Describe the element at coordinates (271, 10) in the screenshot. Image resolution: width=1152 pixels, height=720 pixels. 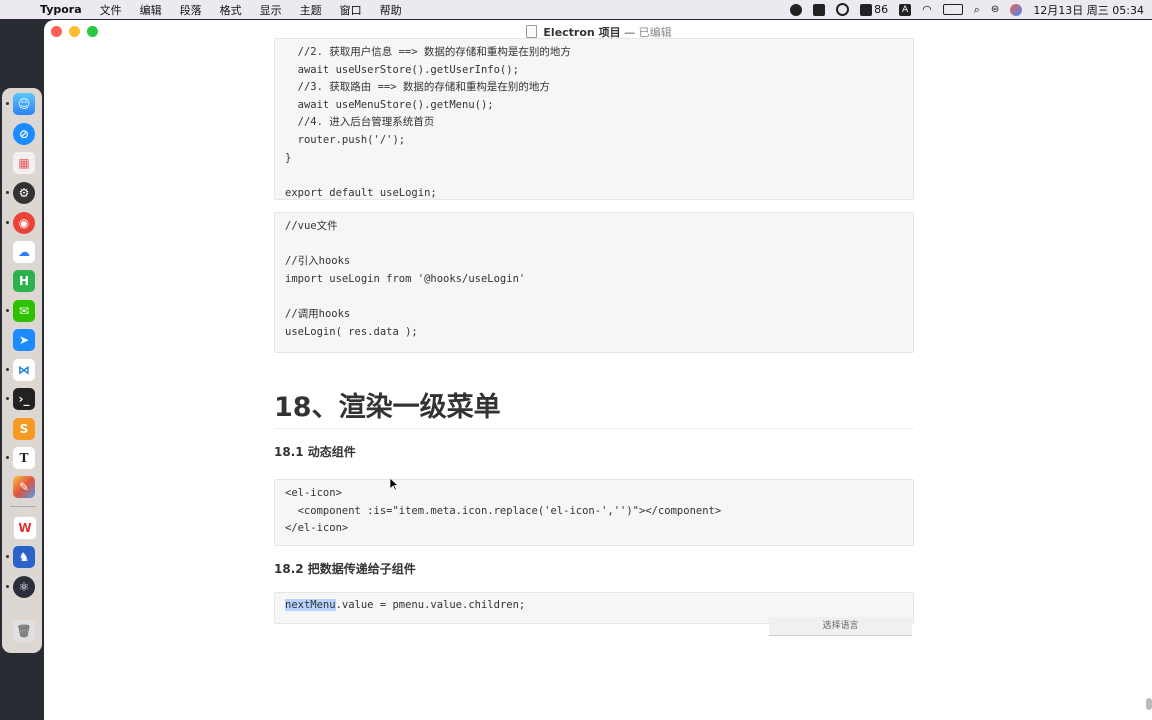
I see `menu-view: 显示` at that location.